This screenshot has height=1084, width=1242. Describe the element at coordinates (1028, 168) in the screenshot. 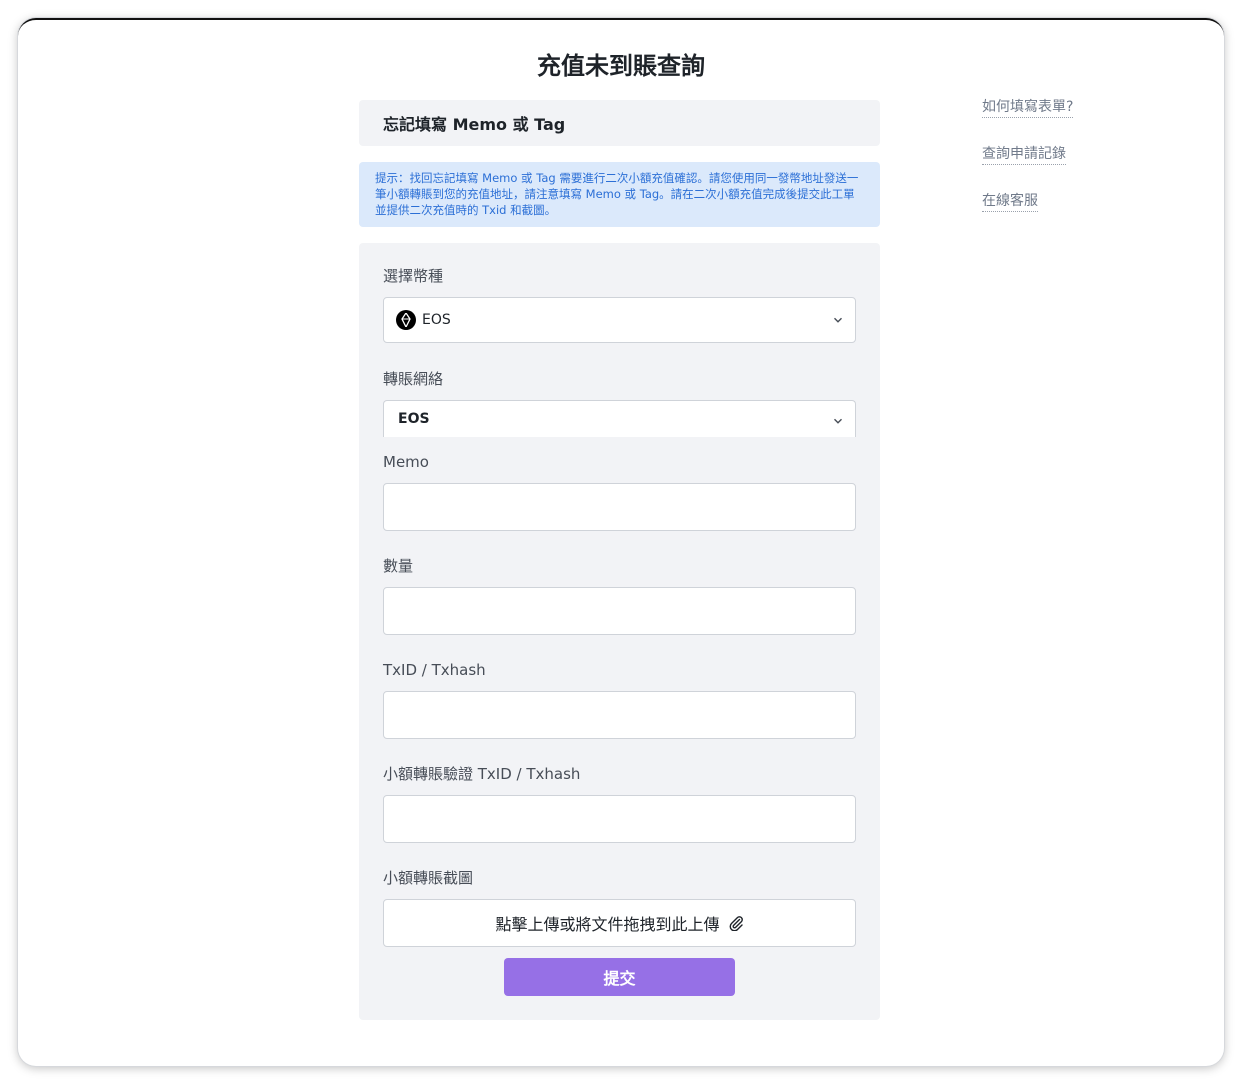

I see `side-links: 如何填寫表單? 查詢申請記錄 在線客服` at that location.